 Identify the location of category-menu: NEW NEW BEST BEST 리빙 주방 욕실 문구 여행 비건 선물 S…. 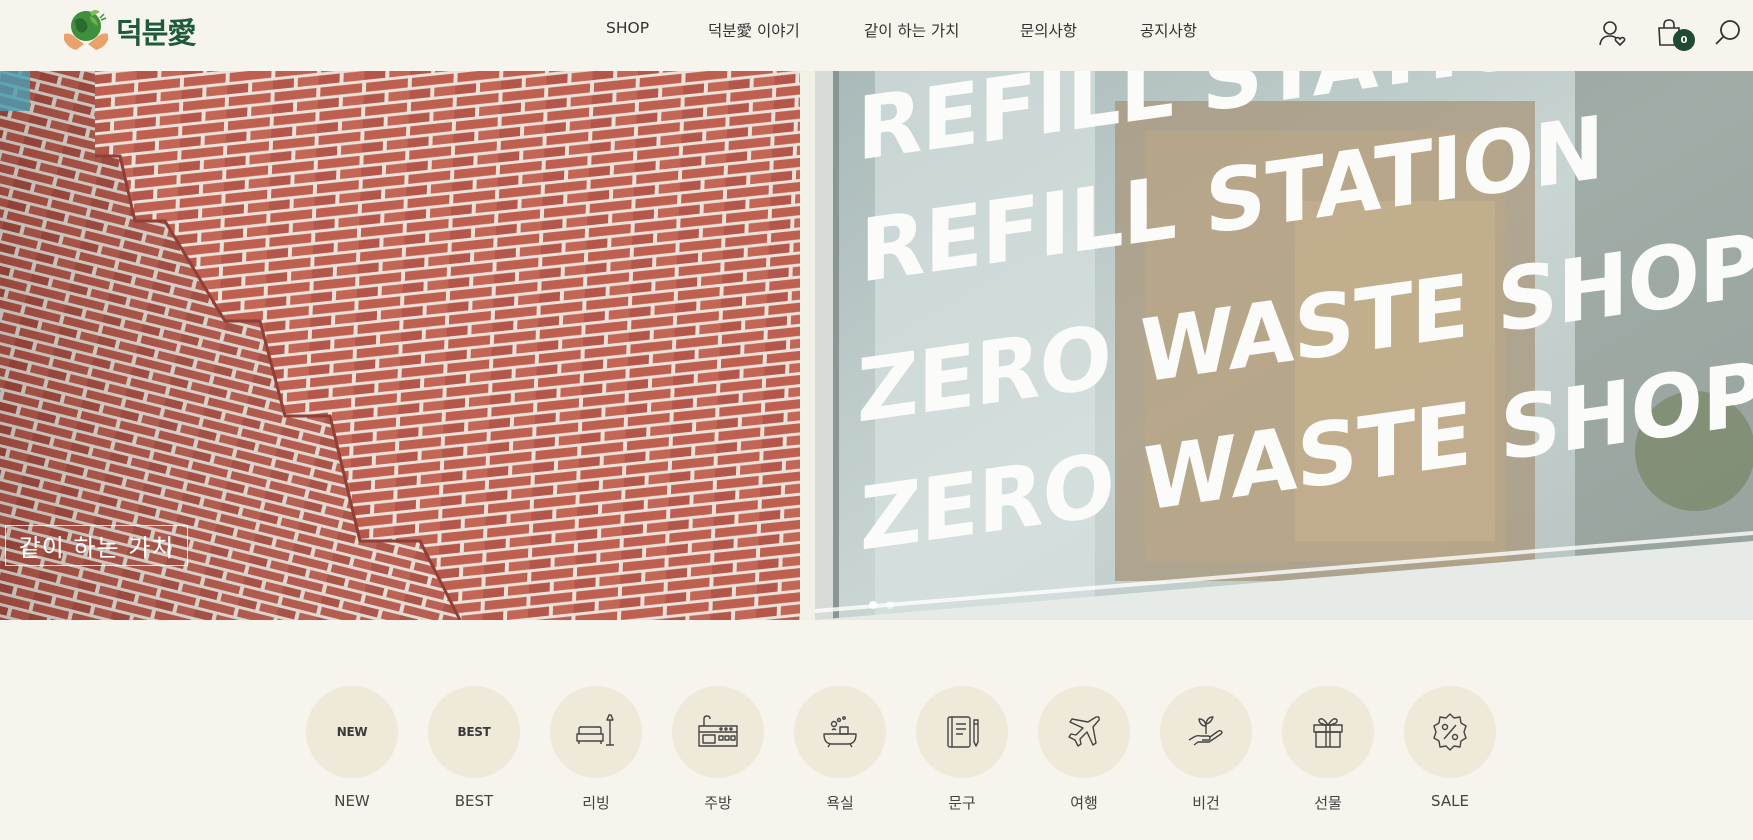
(906, 751).